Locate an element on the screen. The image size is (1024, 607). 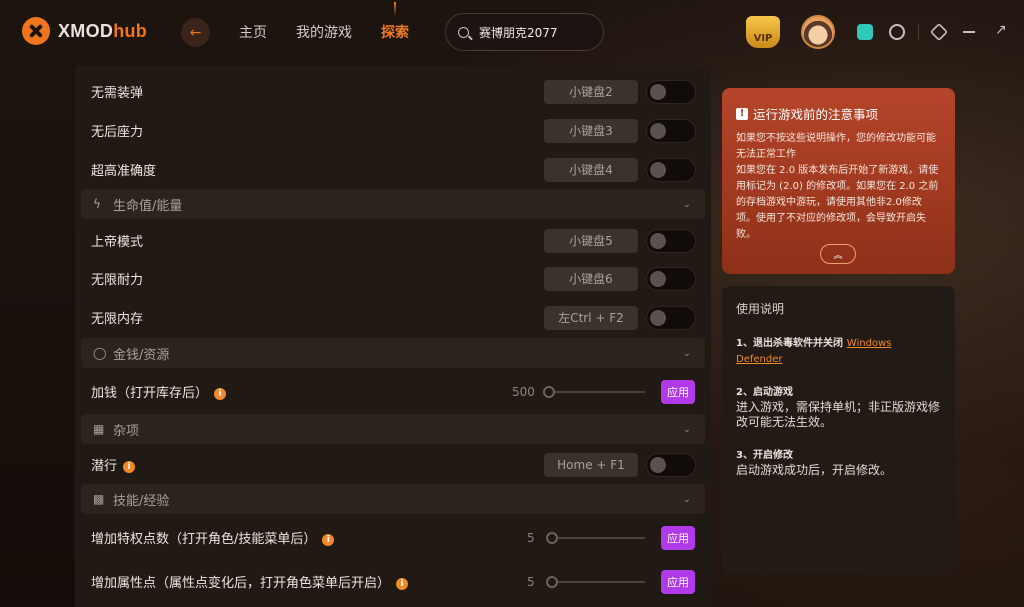
hotkey-button: Home + F1 is located at coordinates (591, 464).